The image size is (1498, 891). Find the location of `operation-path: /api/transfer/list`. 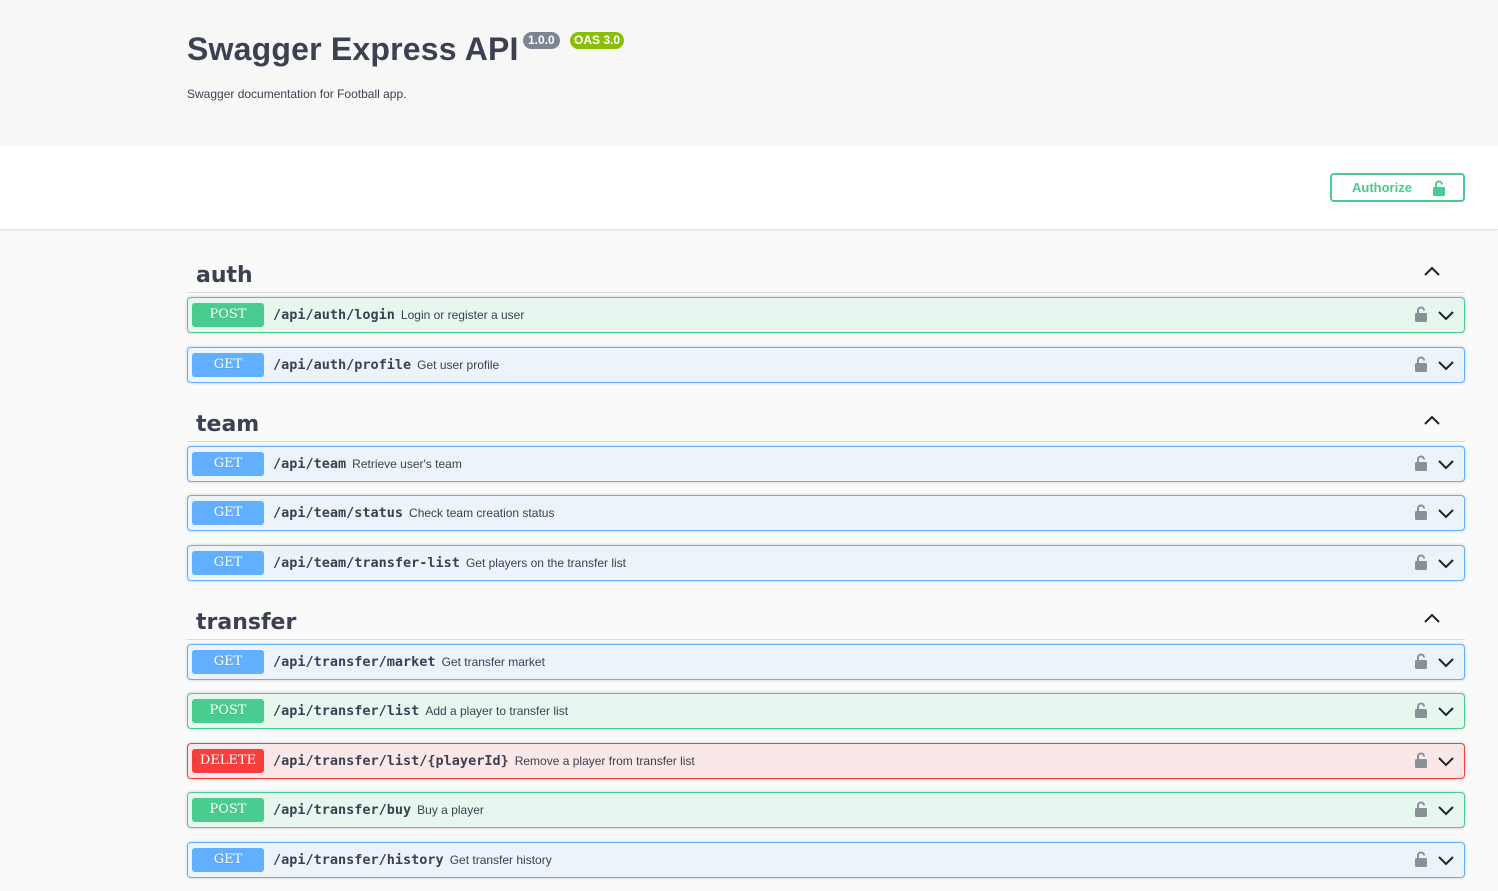

operation-path: /api/transfer/list is located at coordinates (346, 711).